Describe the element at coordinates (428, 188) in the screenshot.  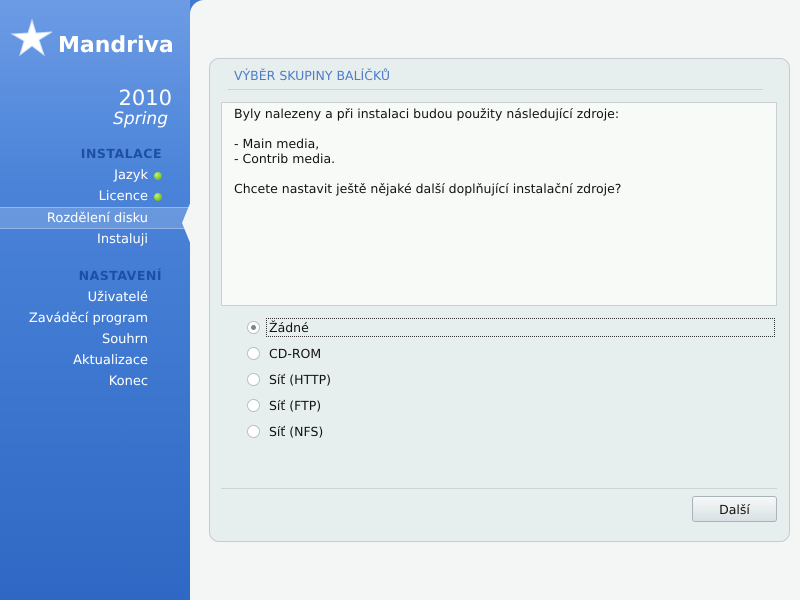
I see `message-text: Chcete nastavit ještě nějaké další doplňující instalační zdroje?` at that location.